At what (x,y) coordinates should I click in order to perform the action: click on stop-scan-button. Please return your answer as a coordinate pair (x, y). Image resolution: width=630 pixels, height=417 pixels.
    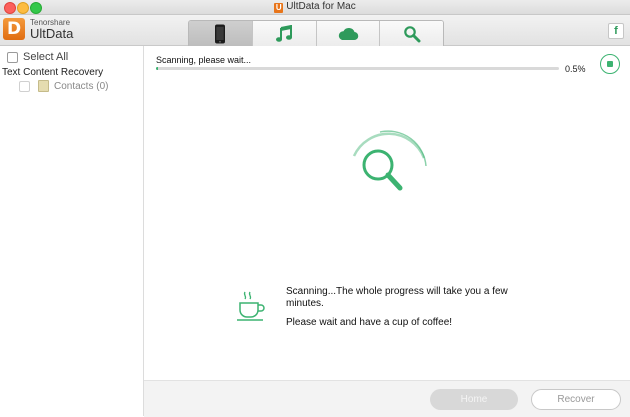
    Looking at the image, I should click on (610, 64).